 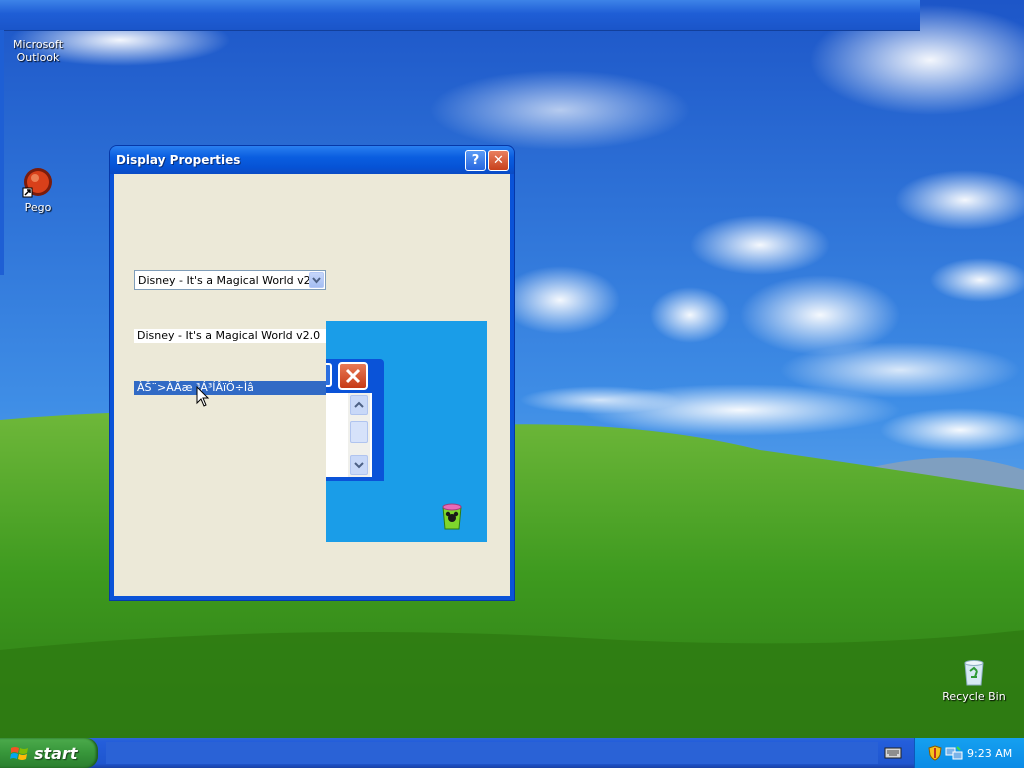 I want to click on preview-window, so click(x=355, y=420).